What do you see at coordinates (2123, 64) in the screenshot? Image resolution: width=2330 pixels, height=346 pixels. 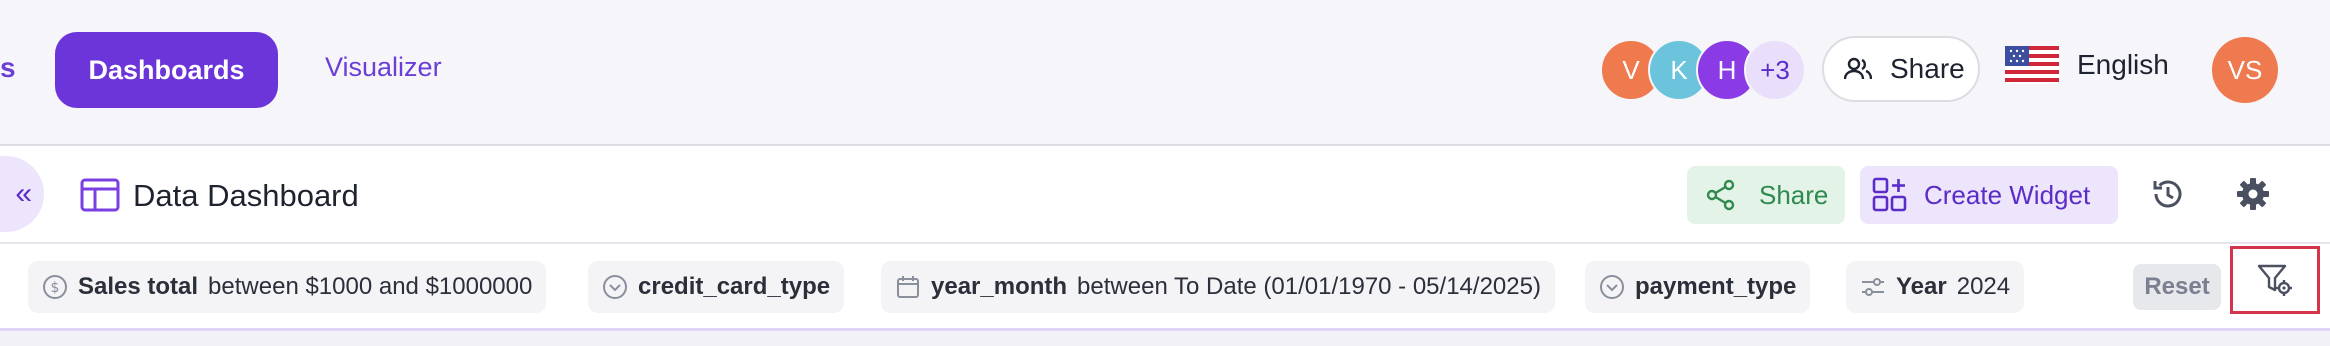 I see `language-label: English` at bounding box center [2123, 64].